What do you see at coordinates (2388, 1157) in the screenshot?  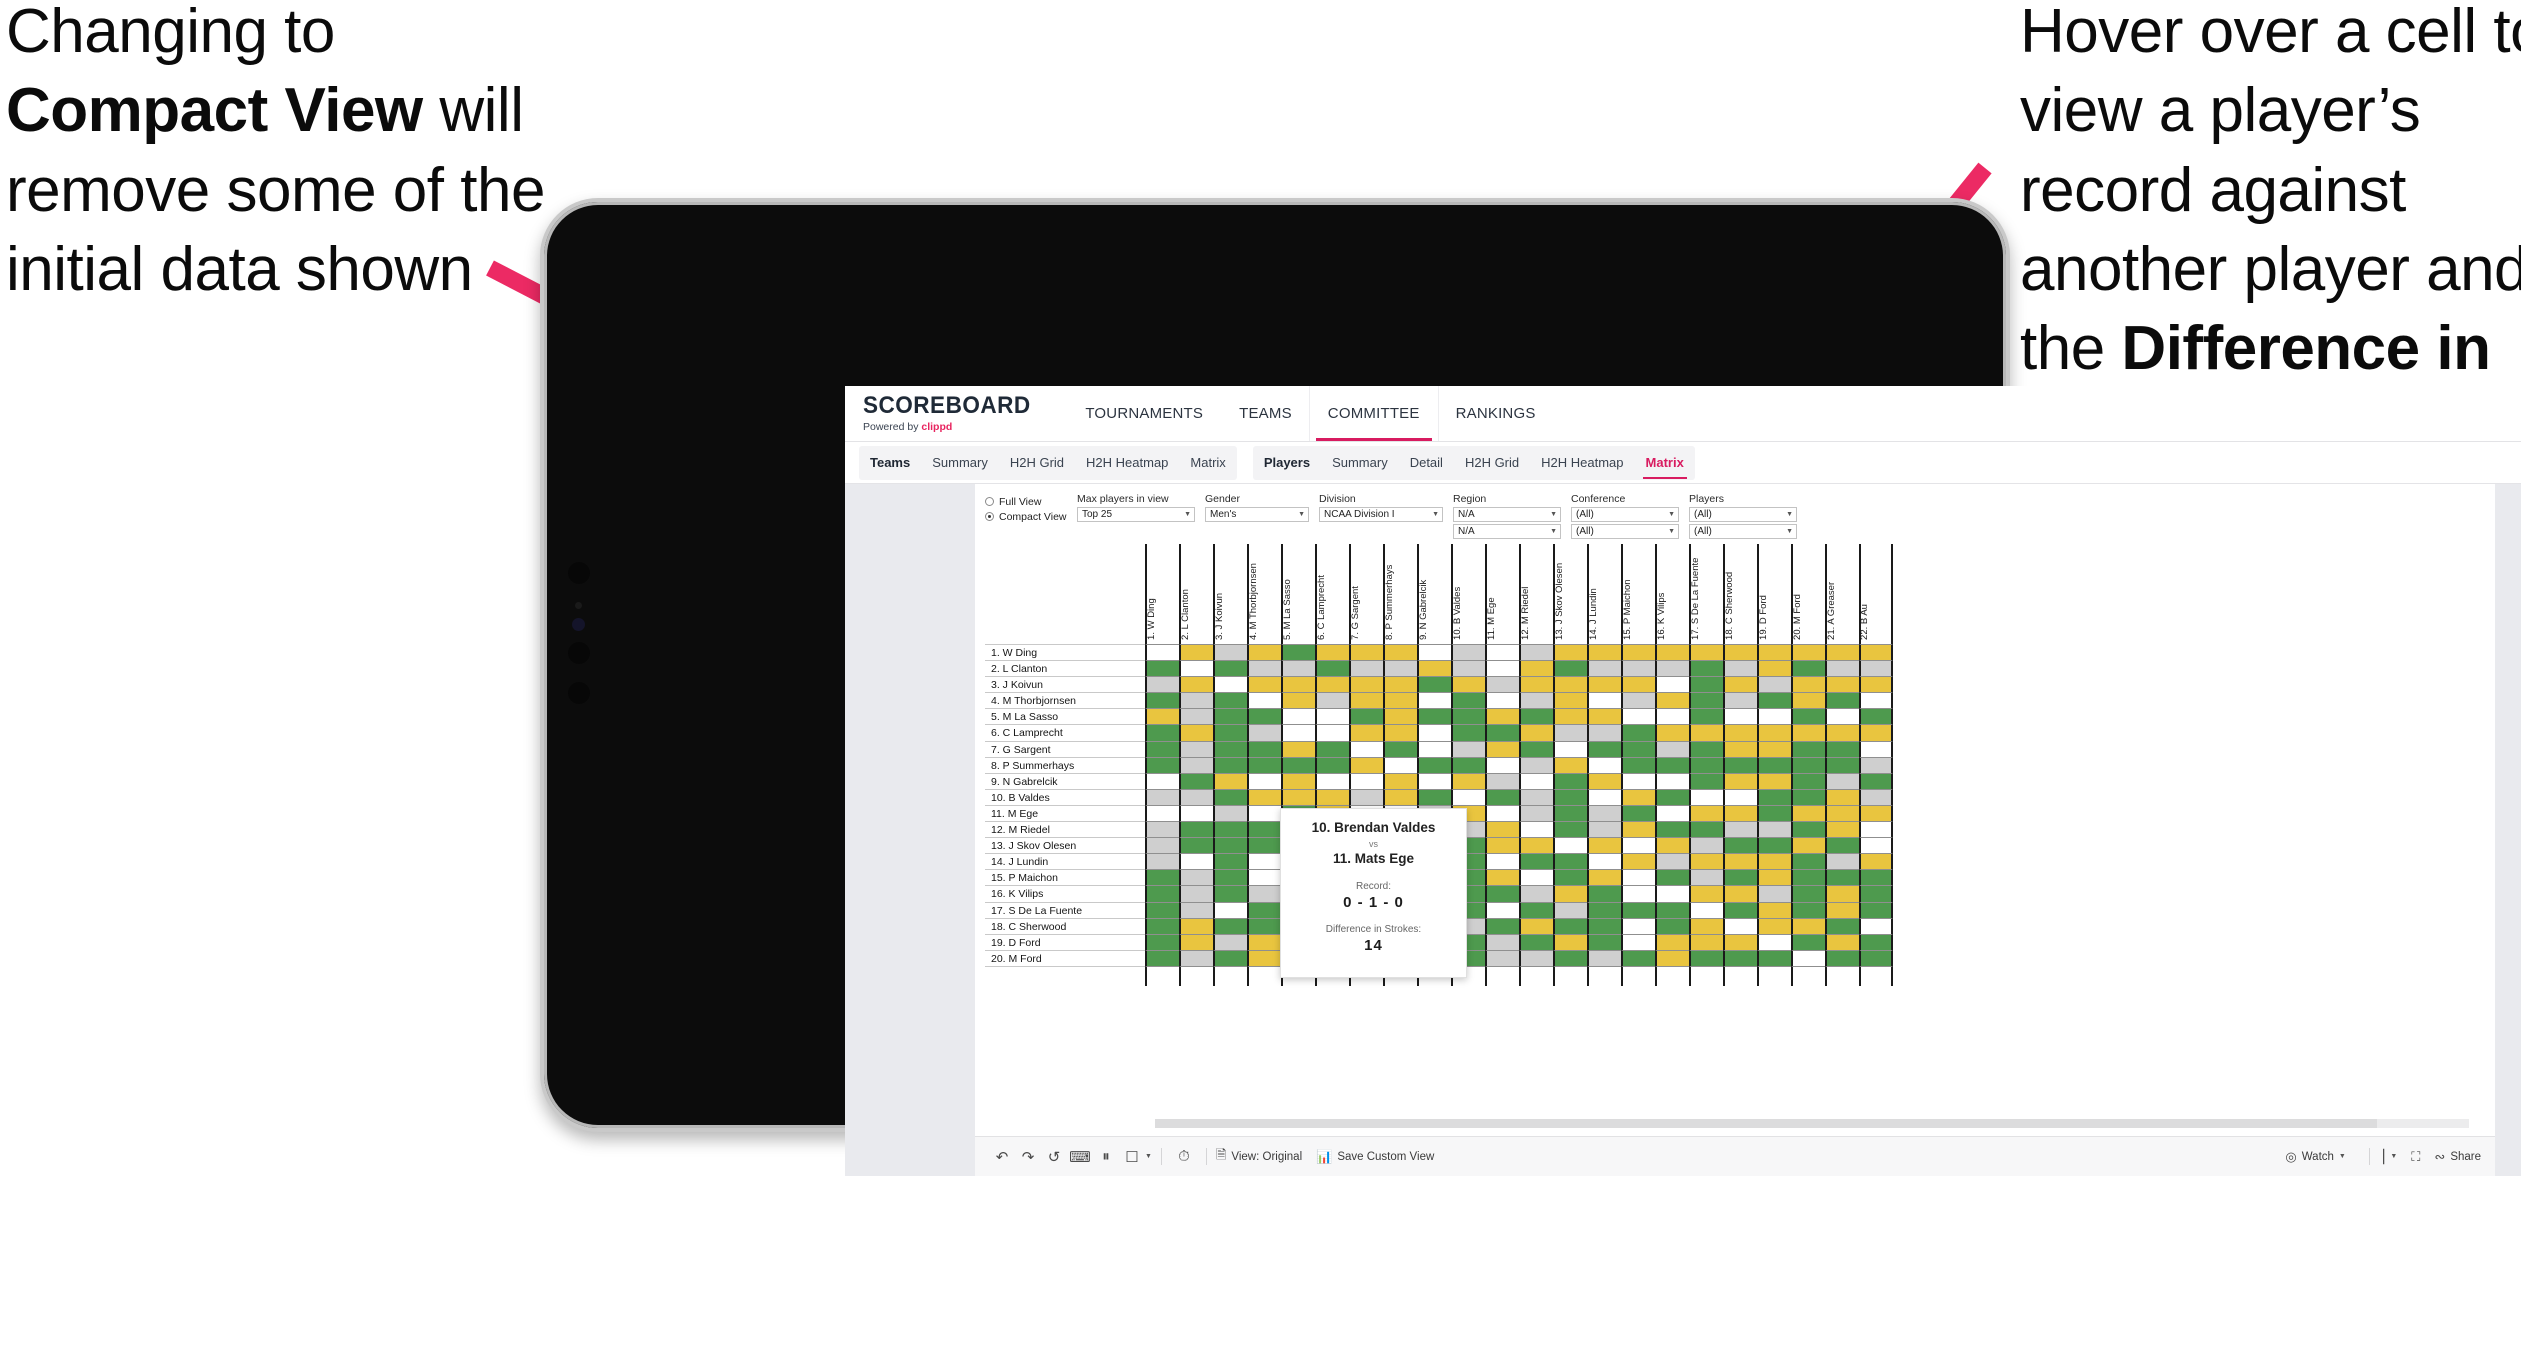 I see `download-button: ⎟ ▼` at bounding box center [2388, 1157].